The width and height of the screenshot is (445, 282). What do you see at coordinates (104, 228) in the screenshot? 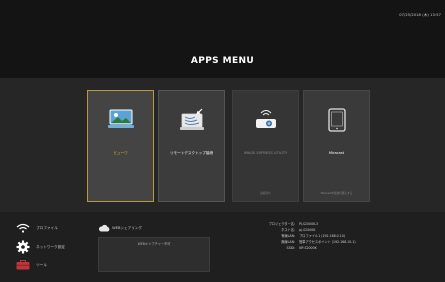
I see `cloud-icon` at bounding box center [104, 228].